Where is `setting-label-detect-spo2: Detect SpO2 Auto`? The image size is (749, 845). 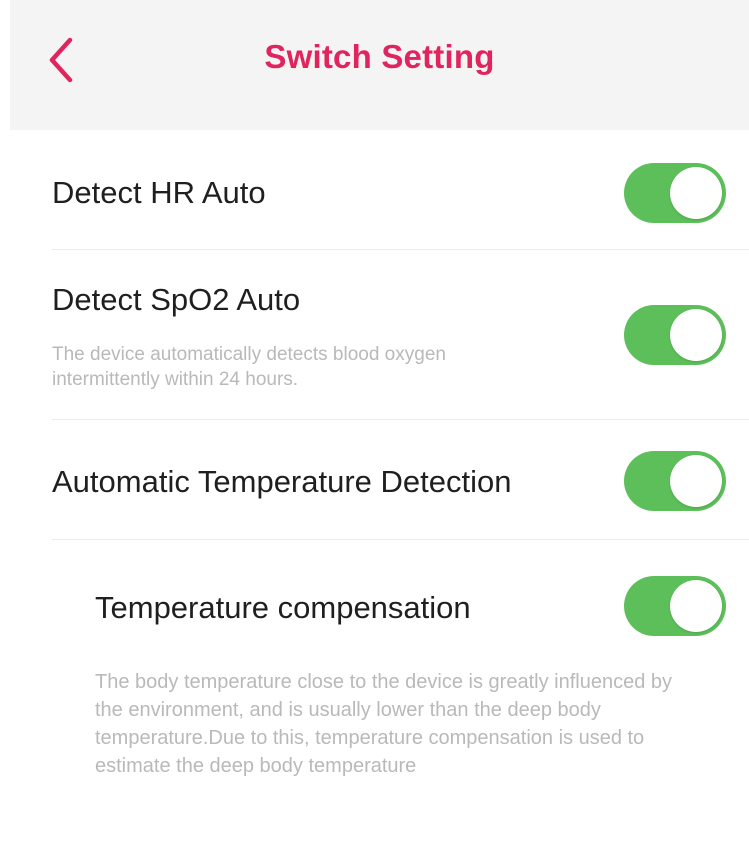
setting-label-detect-spo2: Detect SpO2 Auto is located at coordinates (176, 299).